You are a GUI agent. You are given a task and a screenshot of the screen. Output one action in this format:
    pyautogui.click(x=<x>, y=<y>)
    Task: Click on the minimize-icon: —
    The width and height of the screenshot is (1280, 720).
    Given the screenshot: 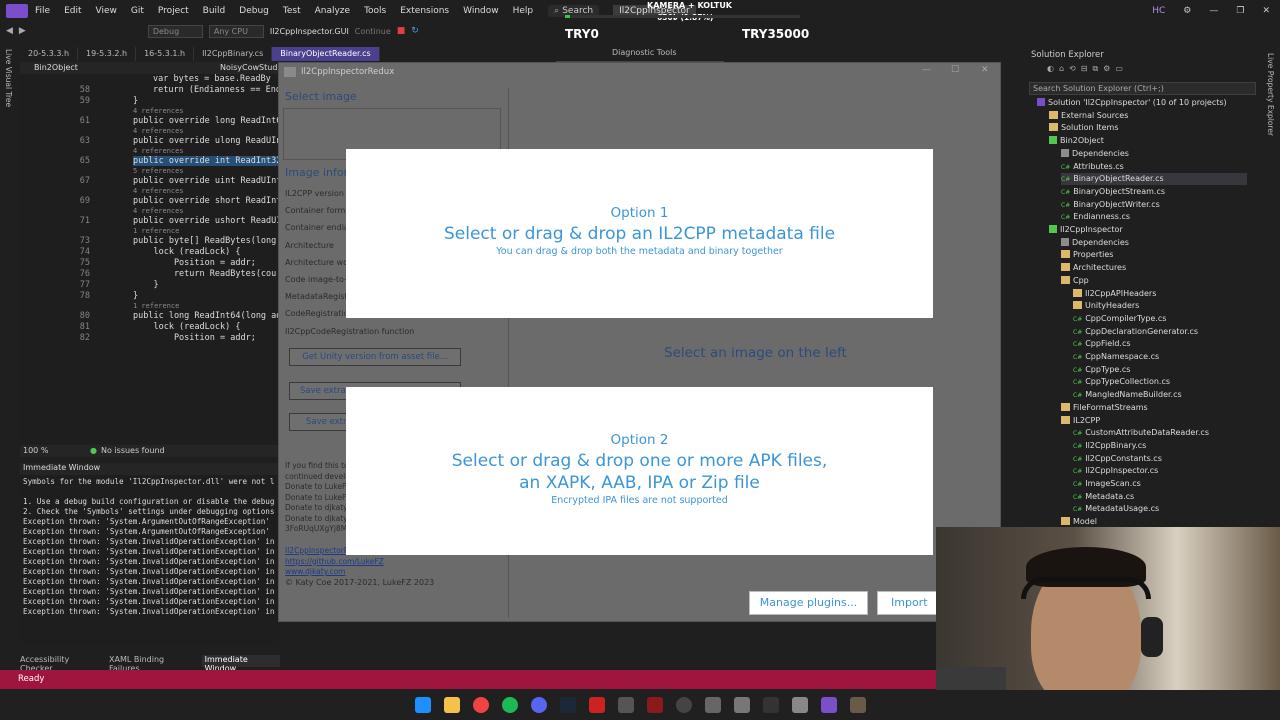 What is the action you would take?
    pyautogui.click(x=1213, y=11)
    